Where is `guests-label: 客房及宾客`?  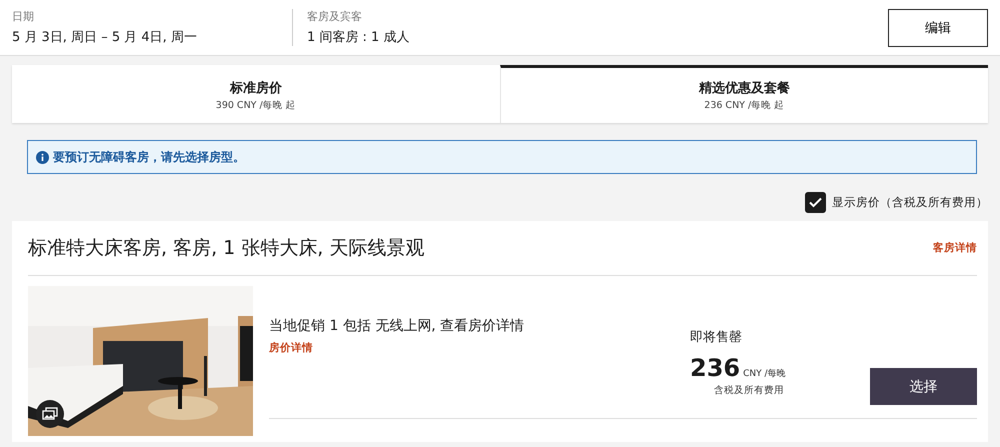 guests-label: 客房及宾客 is located at coordinates (335, 16).